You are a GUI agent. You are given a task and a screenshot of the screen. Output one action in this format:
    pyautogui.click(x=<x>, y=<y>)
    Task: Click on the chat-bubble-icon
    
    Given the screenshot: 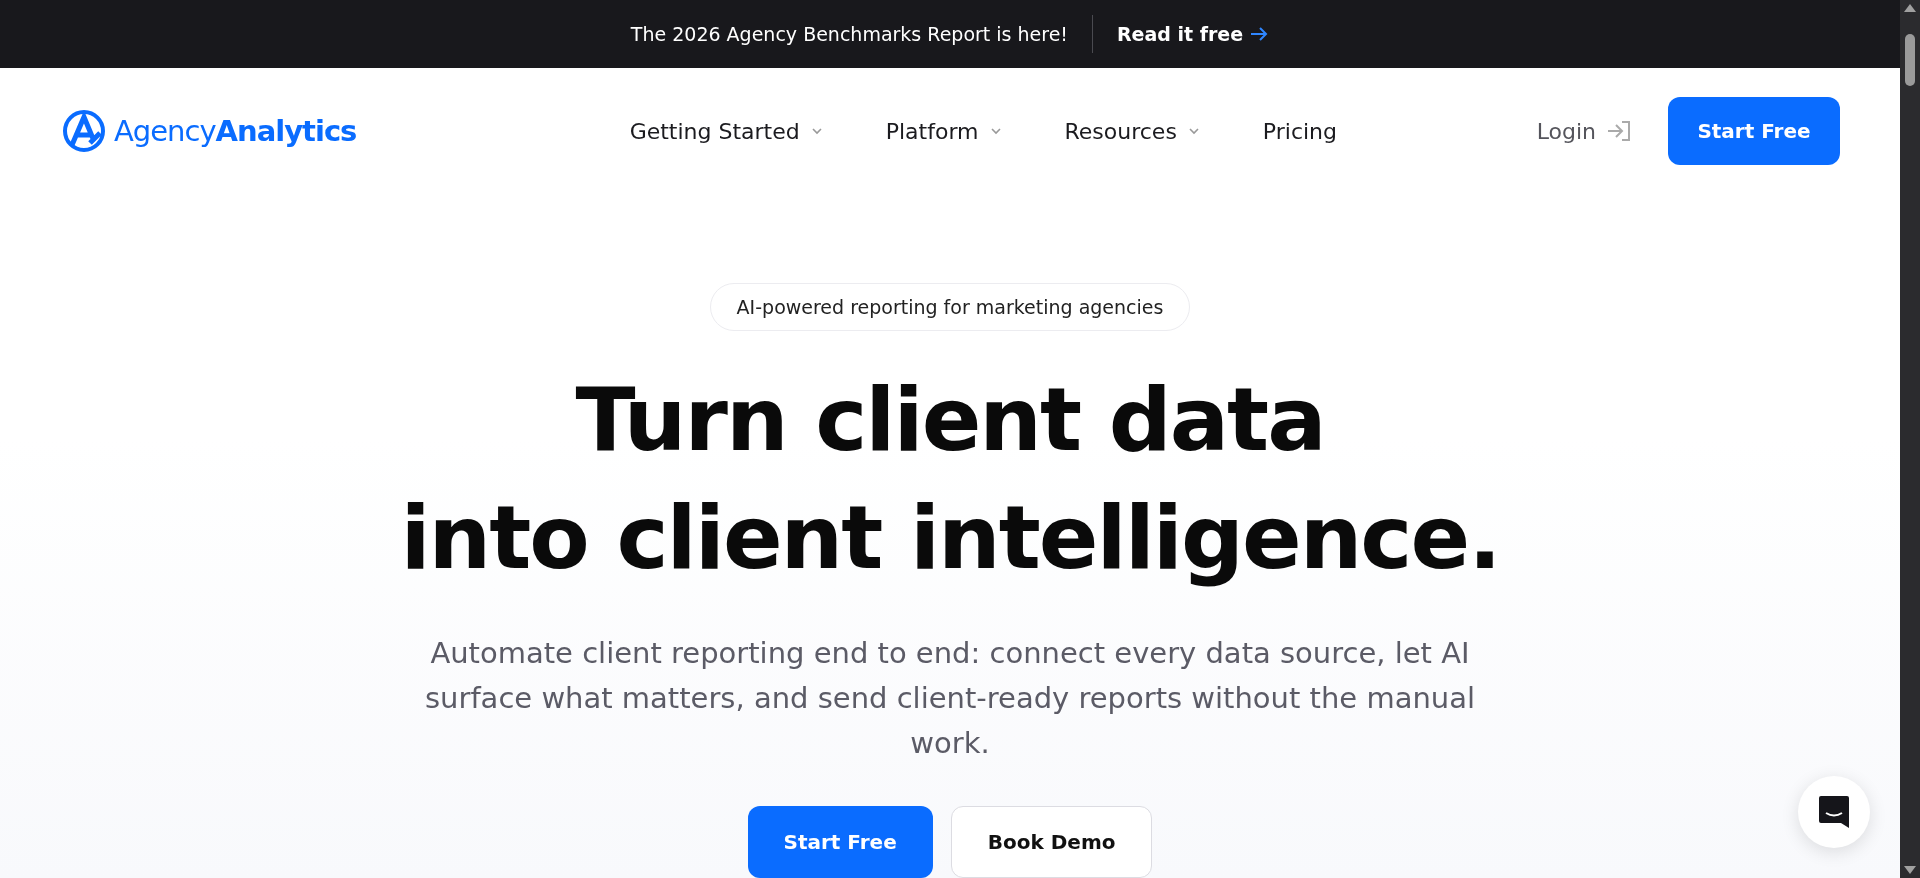 What is the action you would take?
    pyautogui.click(x=1834, y=812)
    